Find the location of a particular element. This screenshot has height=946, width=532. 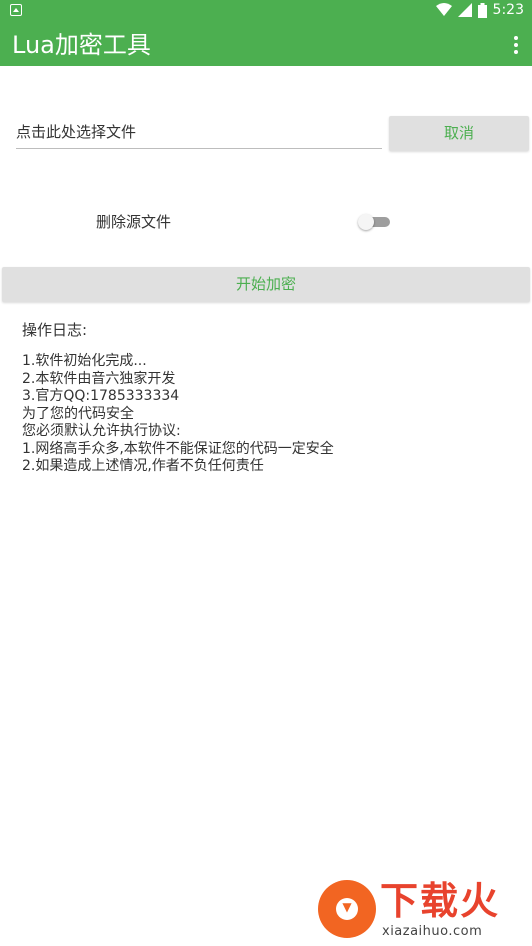

log-line: 2.本软件由音六独家开发 is located at coordinates (99, 378).